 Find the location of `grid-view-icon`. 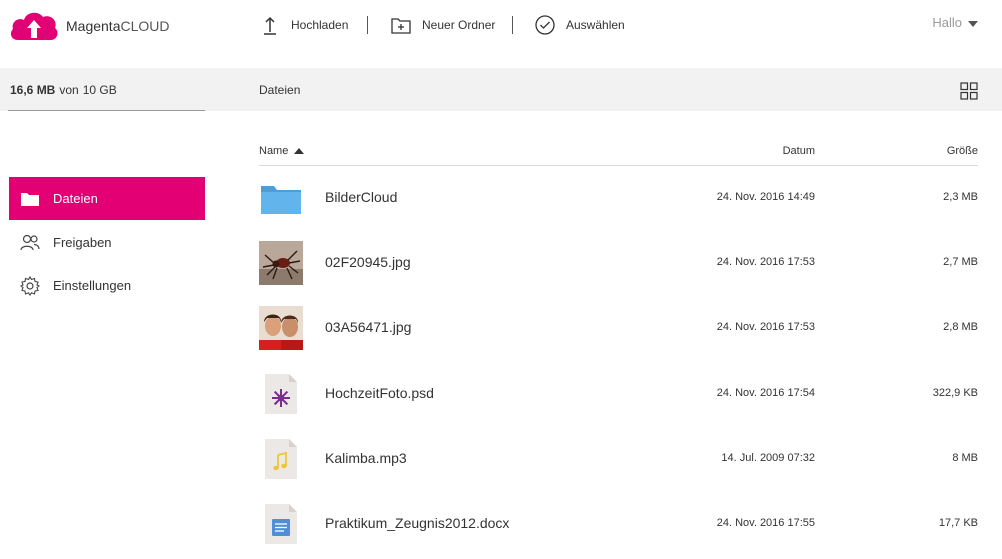

grid-view-icon is located at coordinates (969, 91).